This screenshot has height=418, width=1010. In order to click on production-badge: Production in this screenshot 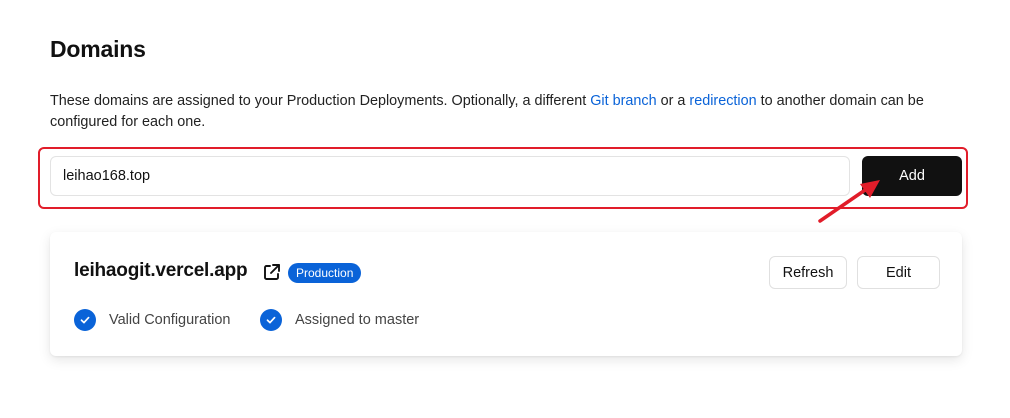, I will do `click(325, 273)`.